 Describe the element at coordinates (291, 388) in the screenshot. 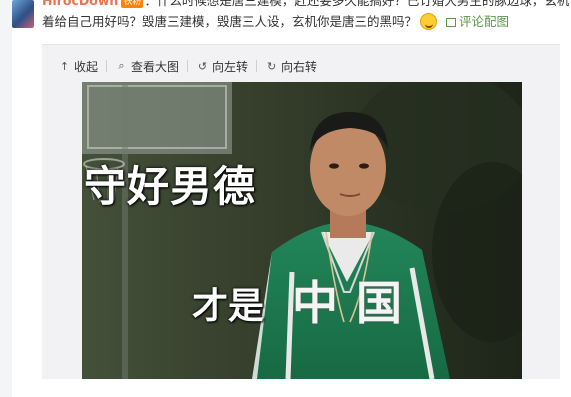

I see `bottom-spacer` at that location.